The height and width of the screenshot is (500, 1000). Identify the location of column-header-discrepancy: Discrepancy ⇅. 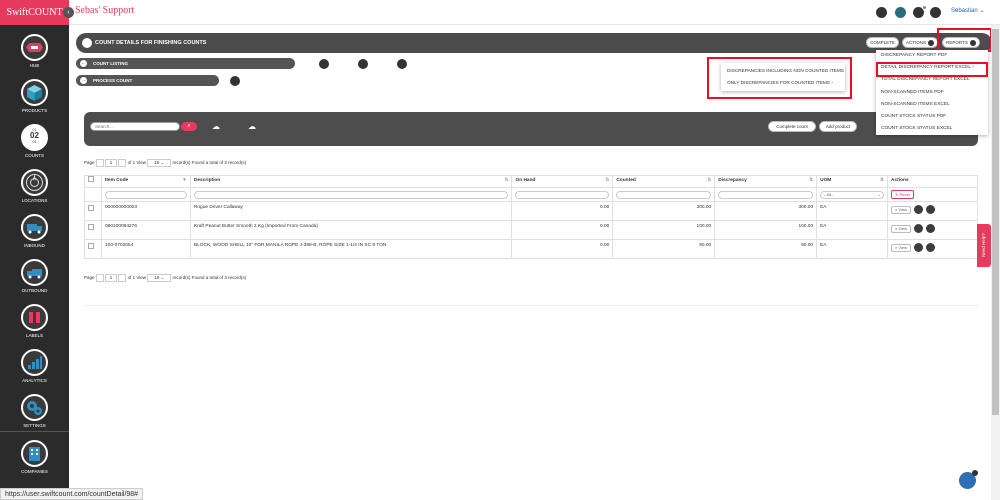
(766, 181).